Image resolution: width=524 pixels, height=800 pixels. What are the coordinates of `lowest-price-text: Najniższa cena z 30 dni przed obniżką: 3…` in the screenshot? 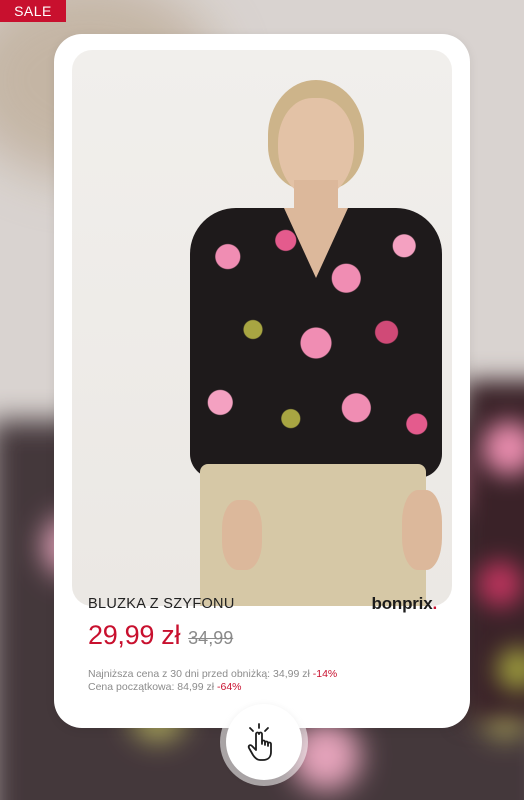 It's located at (199, 674).